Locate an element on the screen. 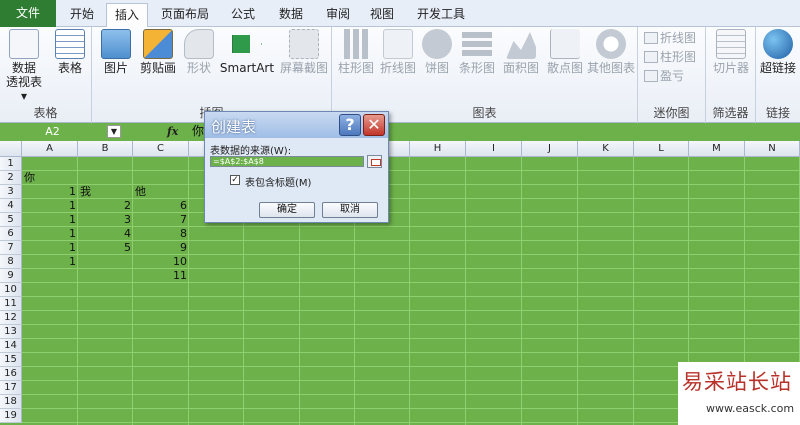 Image resolution: width=800 pixels, height=425 pixels. cell-C8: 10 is located at coordinates (161, 262).